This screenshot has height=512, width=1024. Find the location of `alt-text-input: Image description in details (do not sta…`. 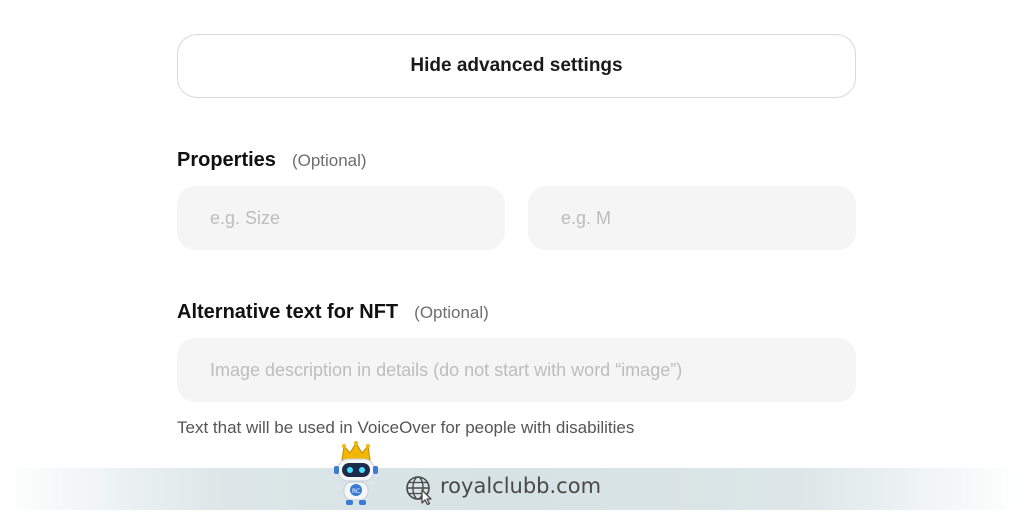

alt-text-input: Image description in details (do not sta… is located at coordinates (516, 370).